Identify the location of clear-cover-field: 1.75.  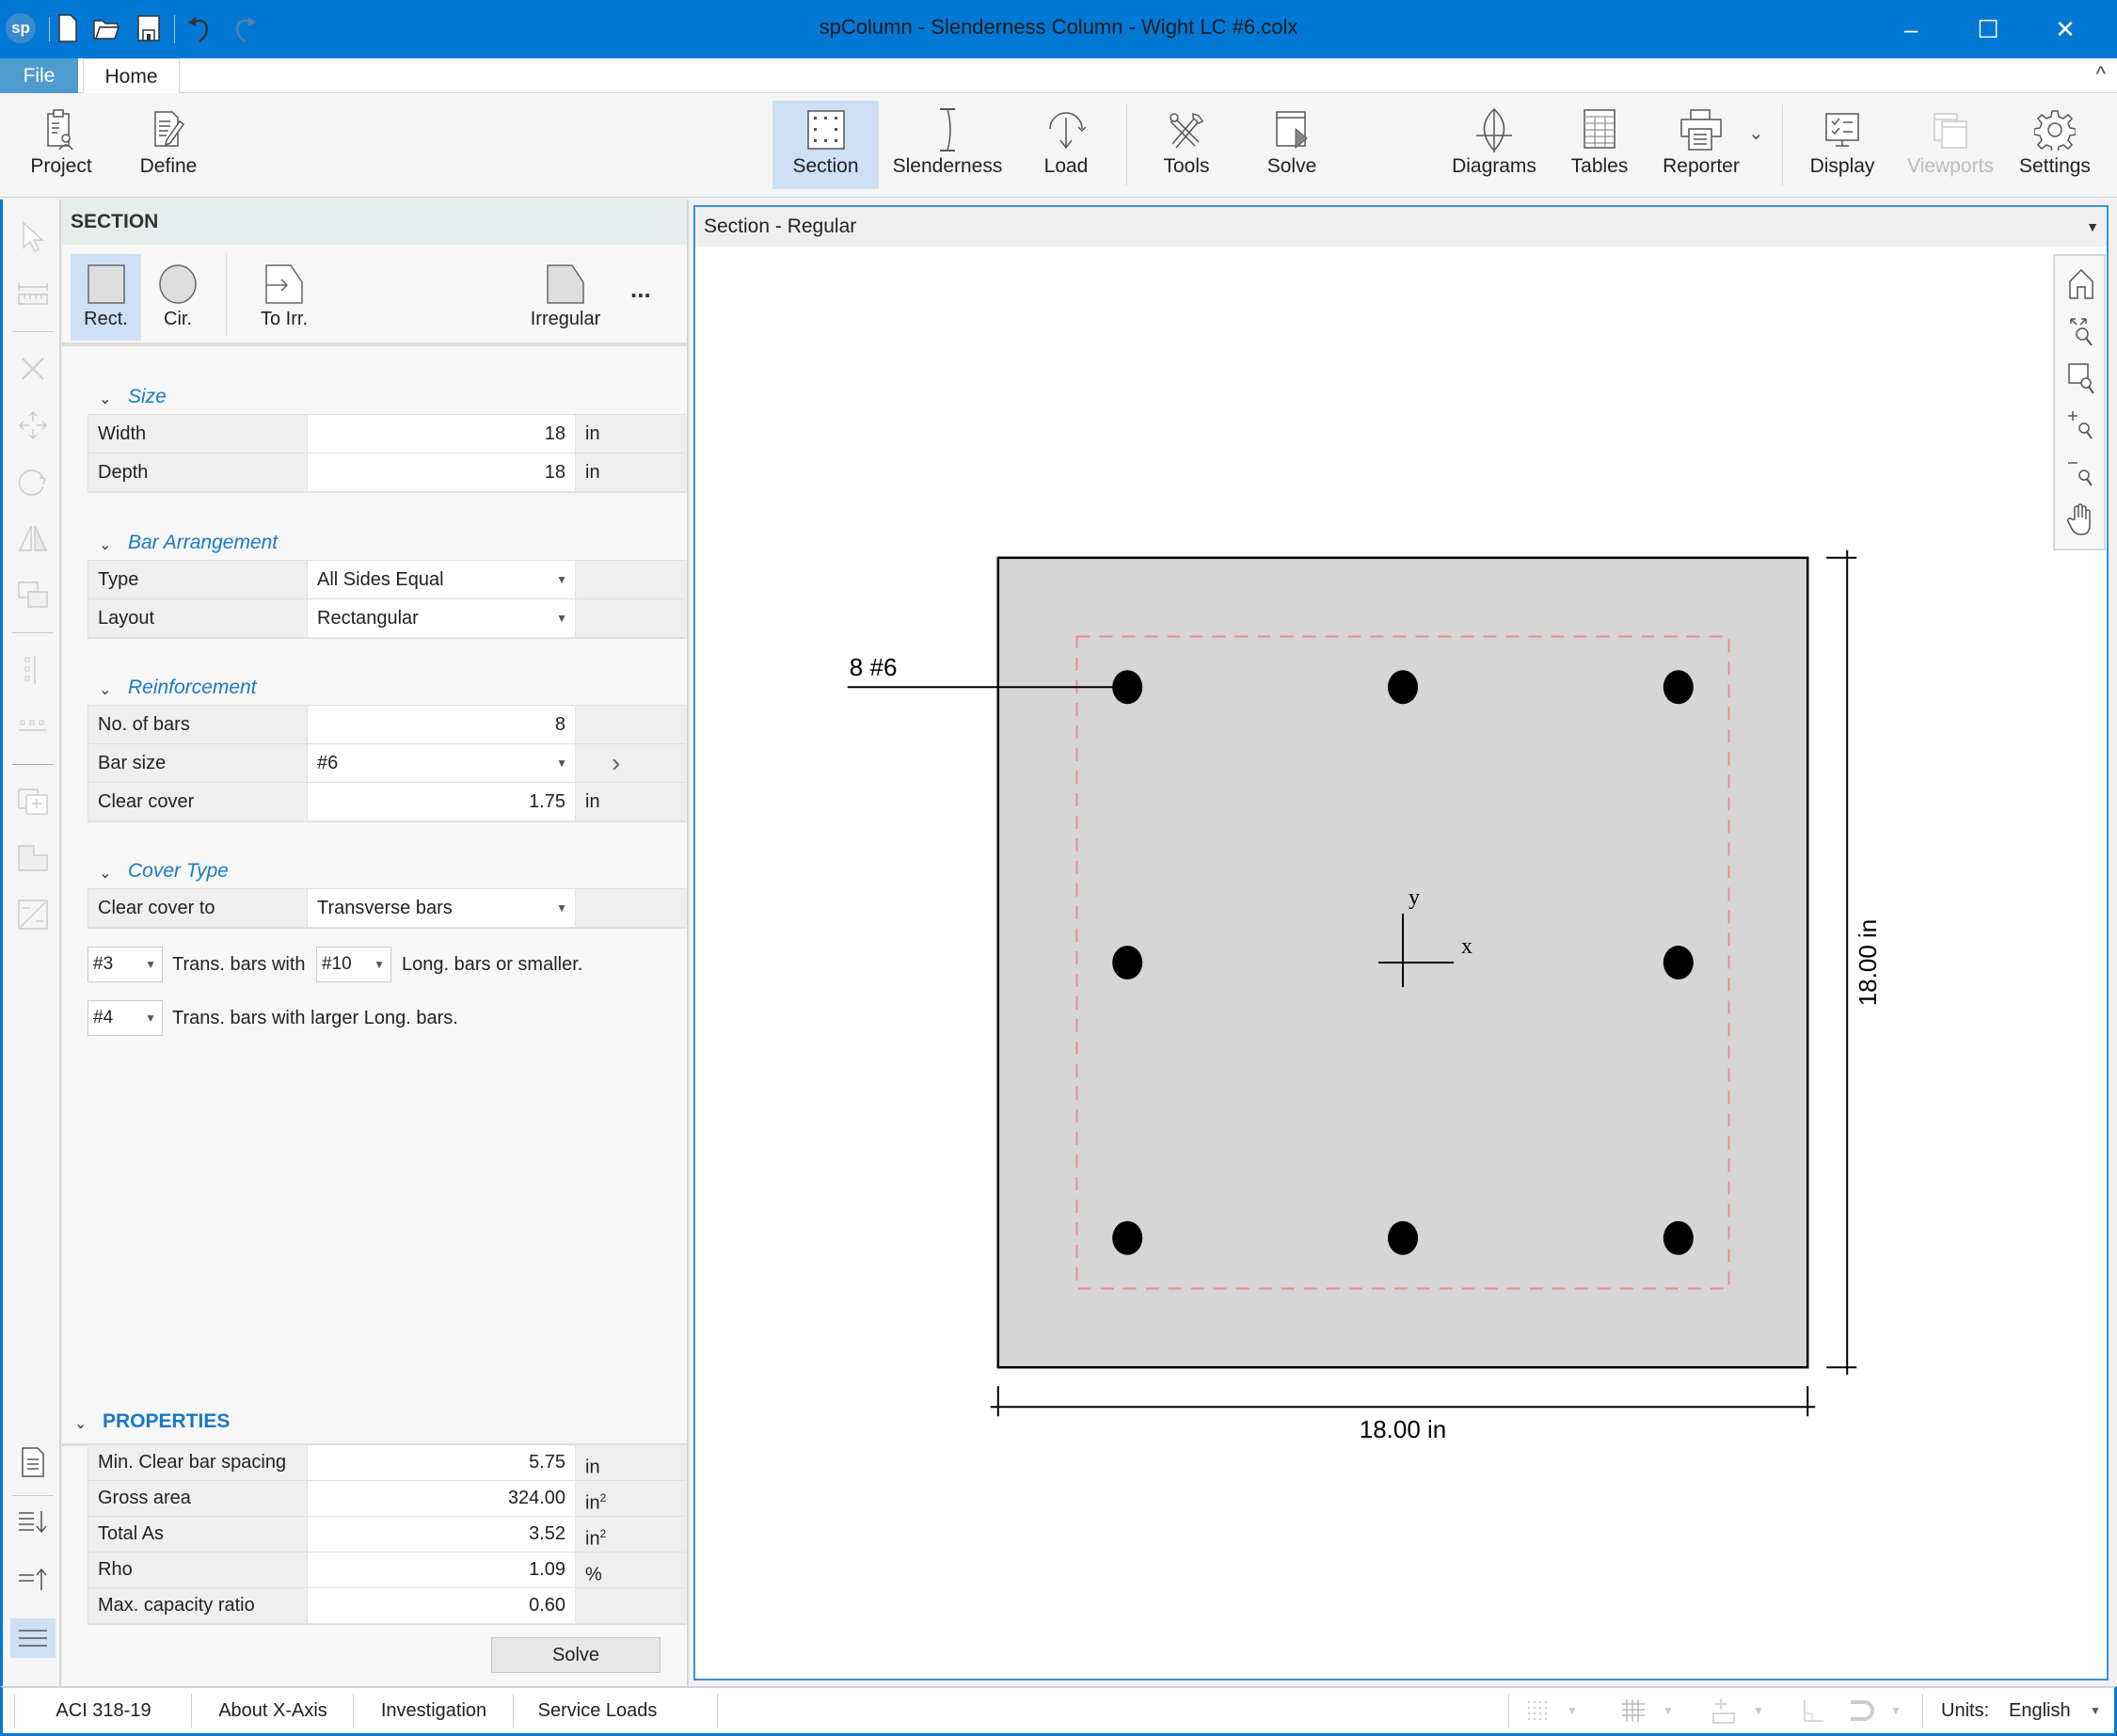
(441, 801).